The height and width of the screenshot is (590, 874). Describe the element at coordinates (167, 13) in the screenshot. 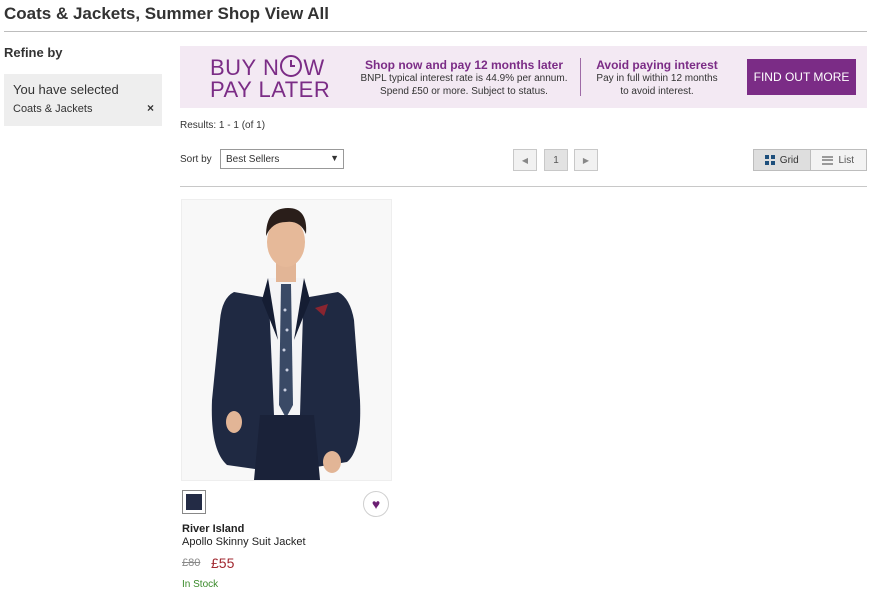

I see `page-title: Coats & Jackets, Summer Shop View All` at that location.